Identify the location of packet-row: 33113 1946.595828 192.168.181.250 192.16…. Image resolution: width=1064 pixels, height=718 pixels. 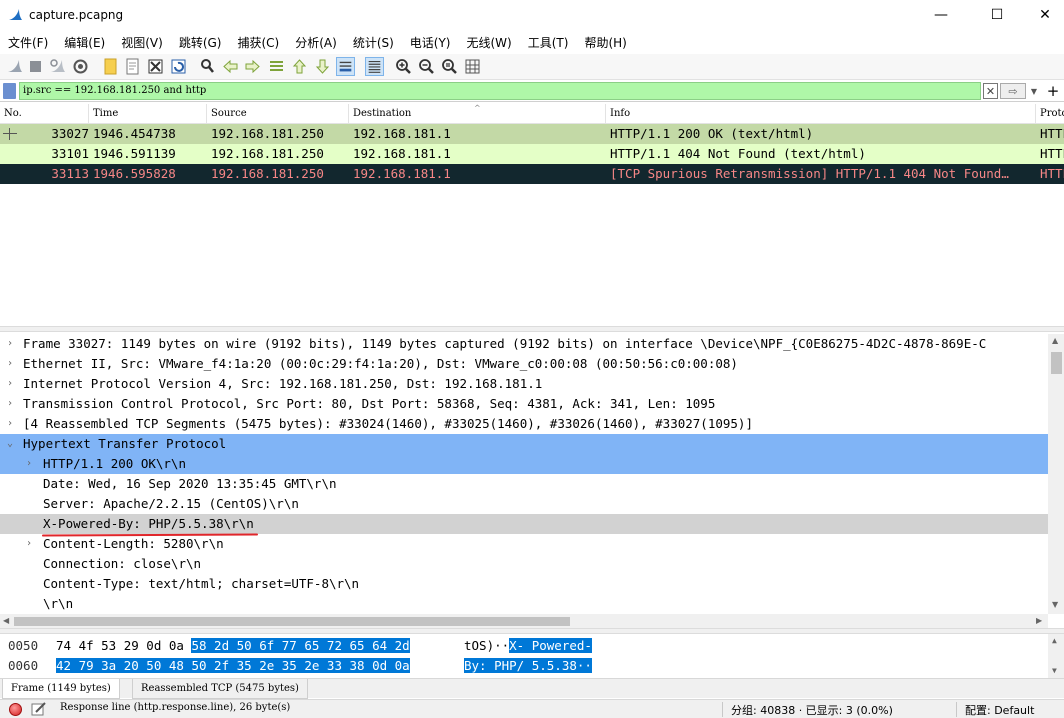
(532, 174).